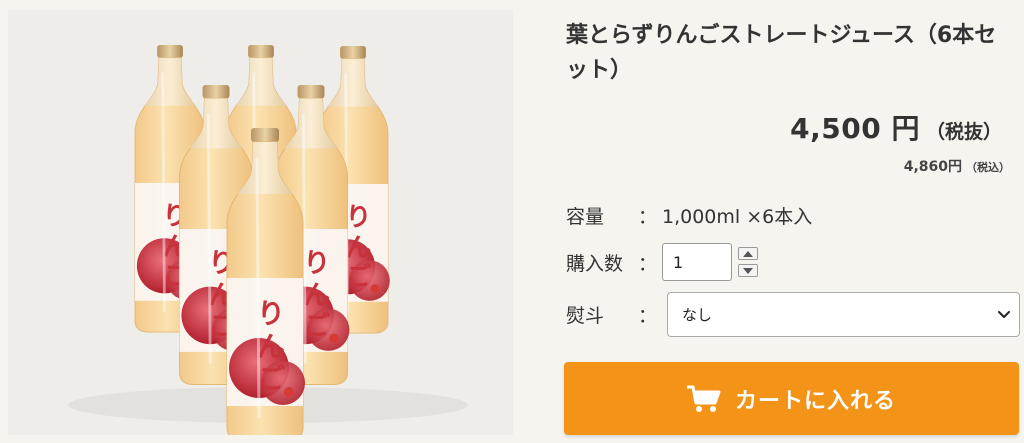 The width and height of the screenshot is (1024, 443). What do you see at coordinates (737, 216) in the screenshot?
I see `capacity-value: 1,000ml ×6本入` at bounding box center [737, 216].